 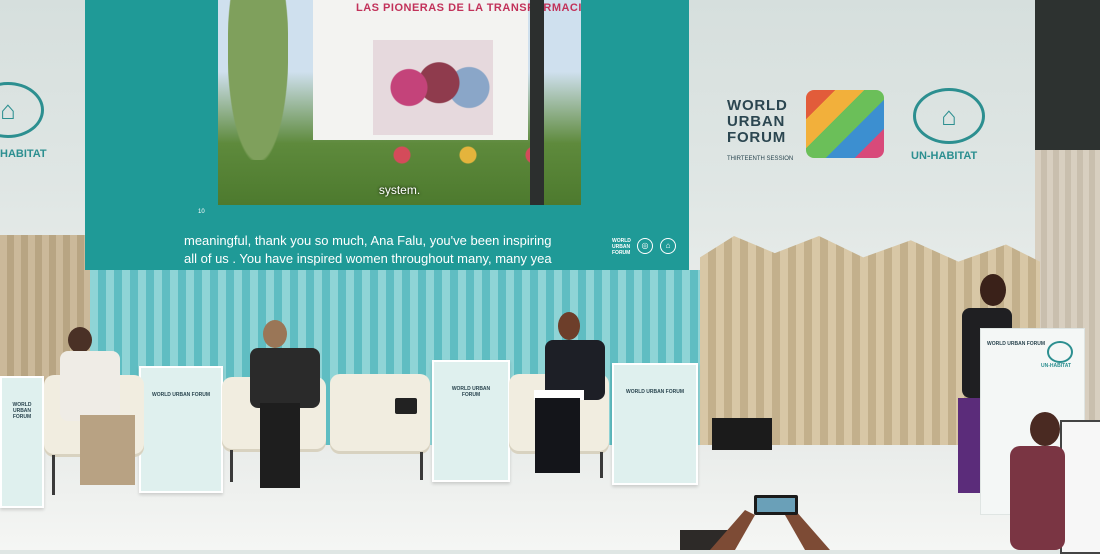 What do you see at coordinates (201, 212) in the screenshot?
I see `slide-number: 10` at bounding box center [201, 212].